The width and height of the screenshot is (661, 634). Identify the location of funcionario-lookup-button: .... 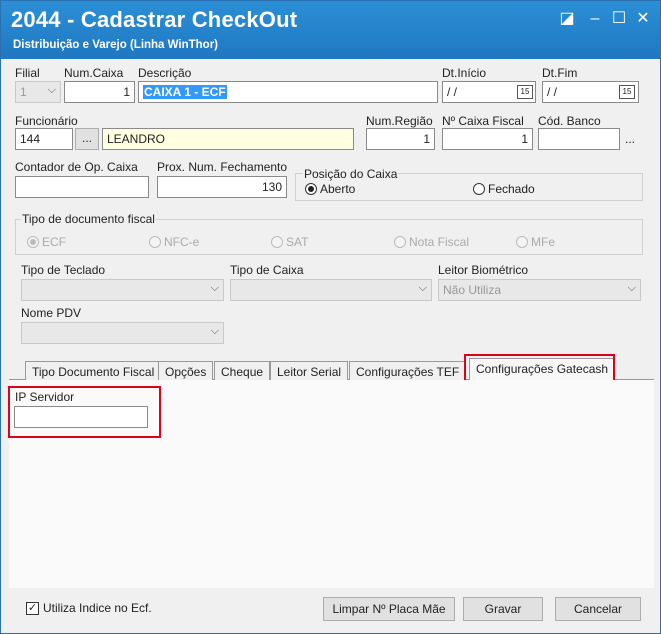
(87, 139).